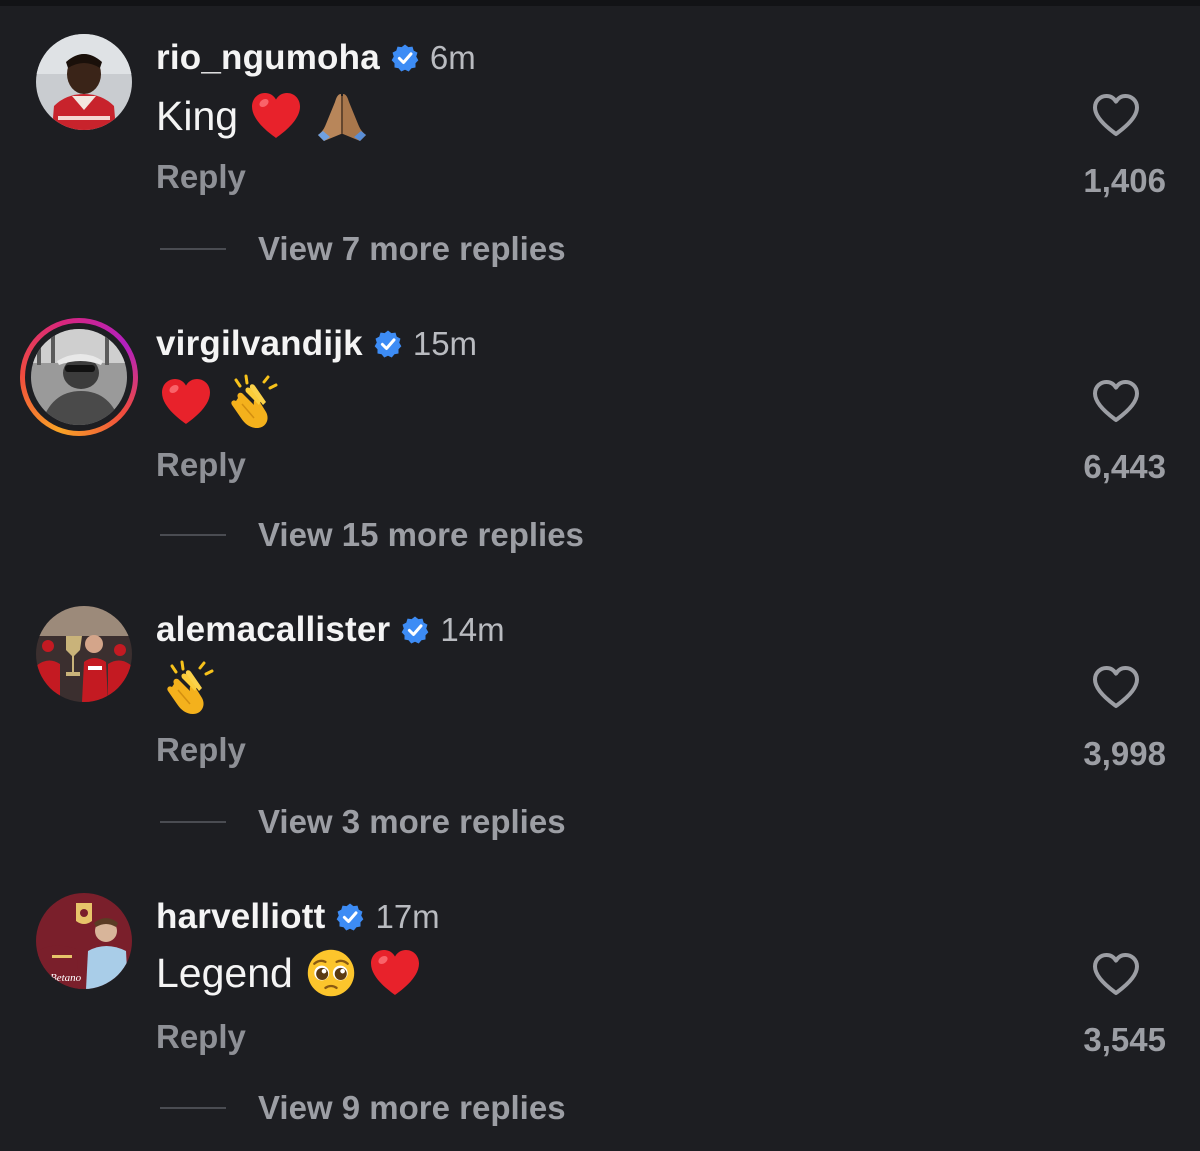 This screenshot has width=1200, height=1151. Describe the element at coordinates (1124, 1039) in the screenshot. I see `like-count: 3,545` at that location.